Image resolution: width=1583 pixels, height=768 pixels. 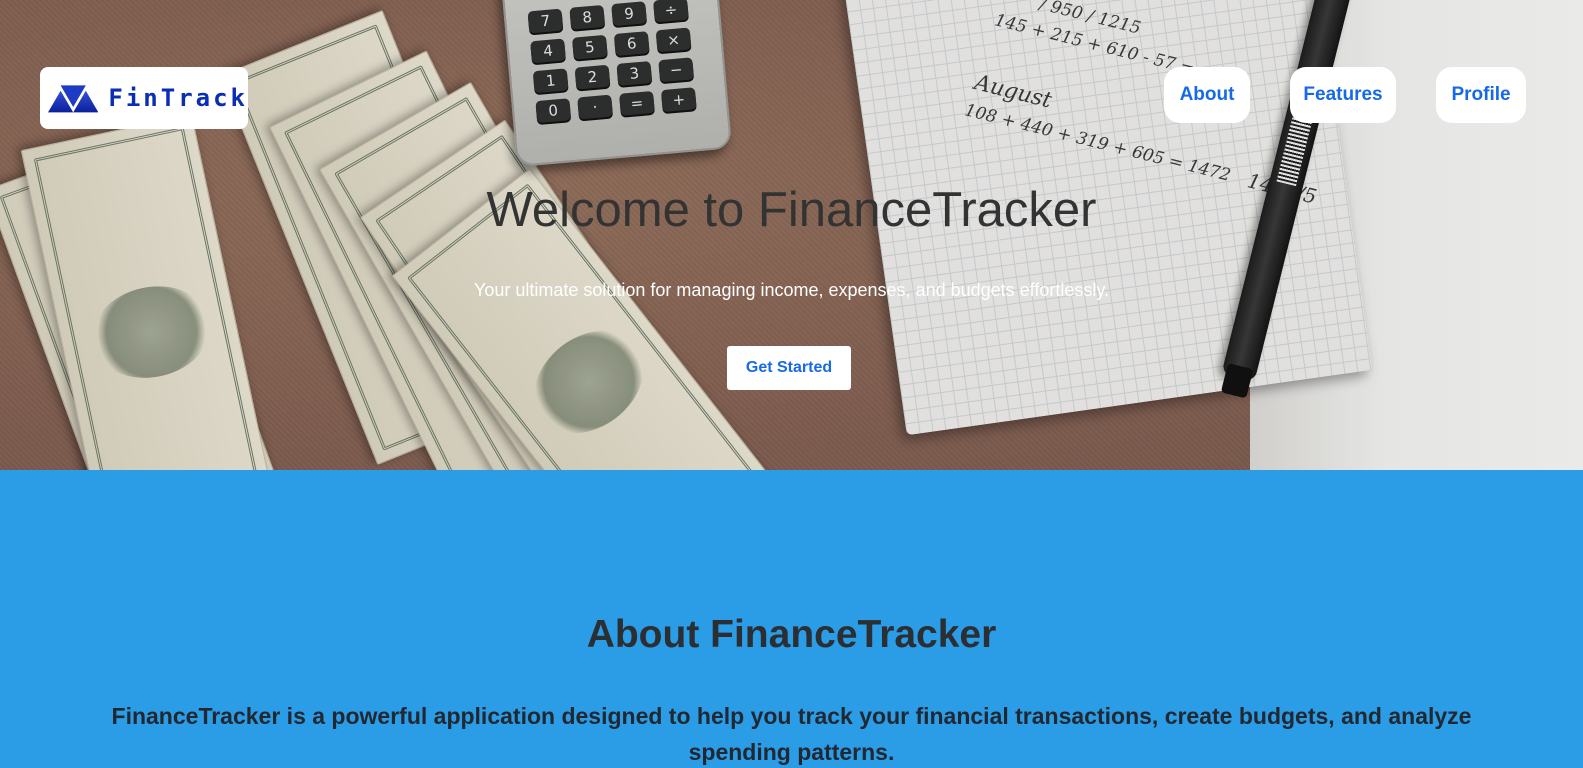 What do you see at coordinates (791, 210) in the screenshot?
I see `hero-title: Welcome to FinanceTracker` at bounding box center [791, 210].